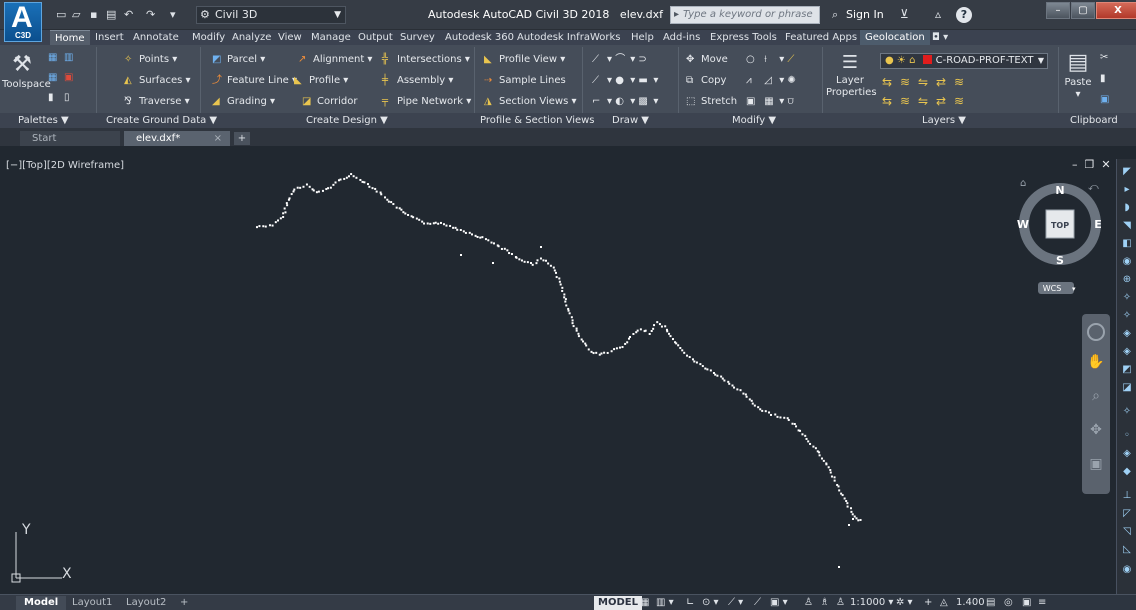  I want to click on tab-express-tools: Express Tools, so click(743, 37).